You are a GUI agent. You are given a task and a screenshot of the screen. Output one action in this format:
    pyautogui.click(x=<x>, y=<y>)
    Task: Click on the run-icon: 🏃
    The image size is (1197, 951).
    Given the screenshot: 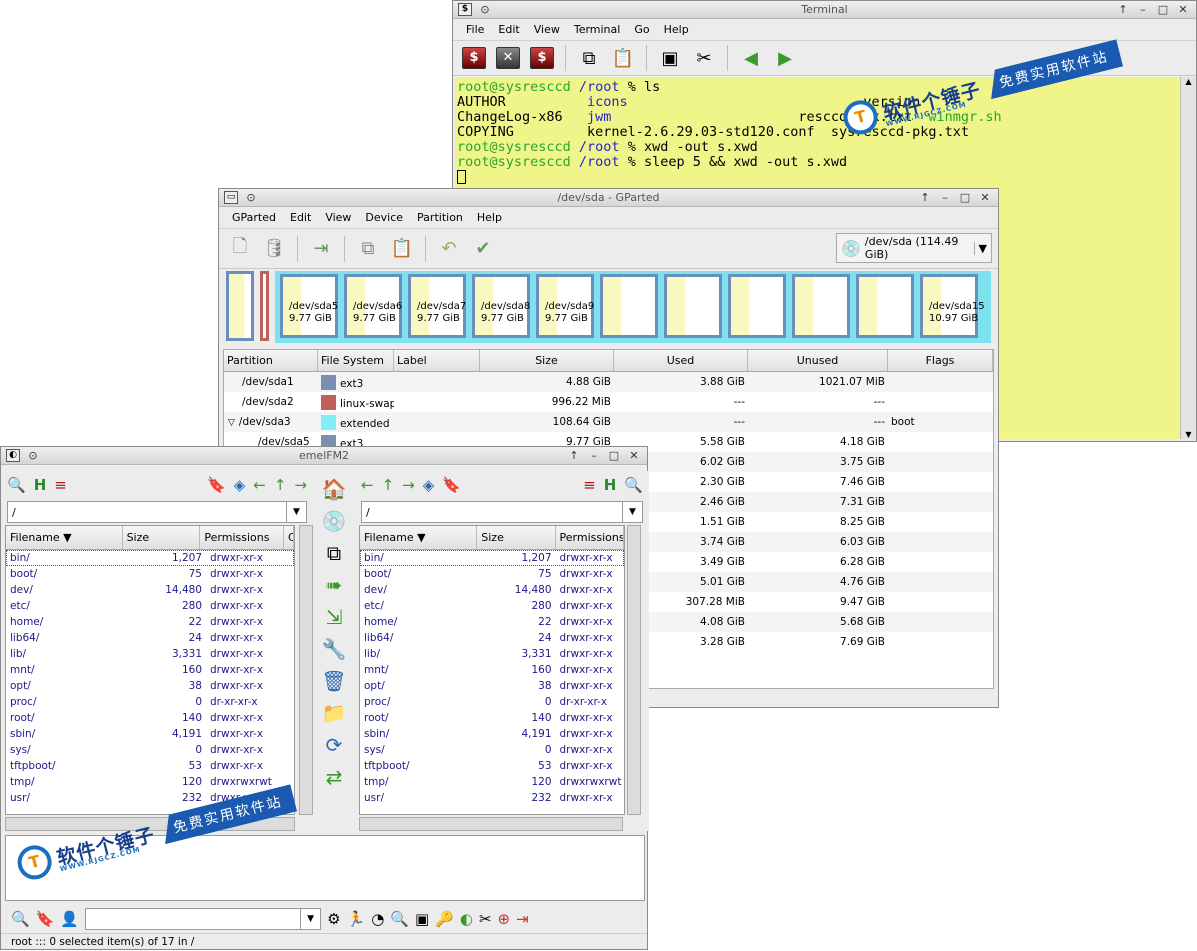 What is the action you would take?
    pyautogui.click(x=356, y=919)
    